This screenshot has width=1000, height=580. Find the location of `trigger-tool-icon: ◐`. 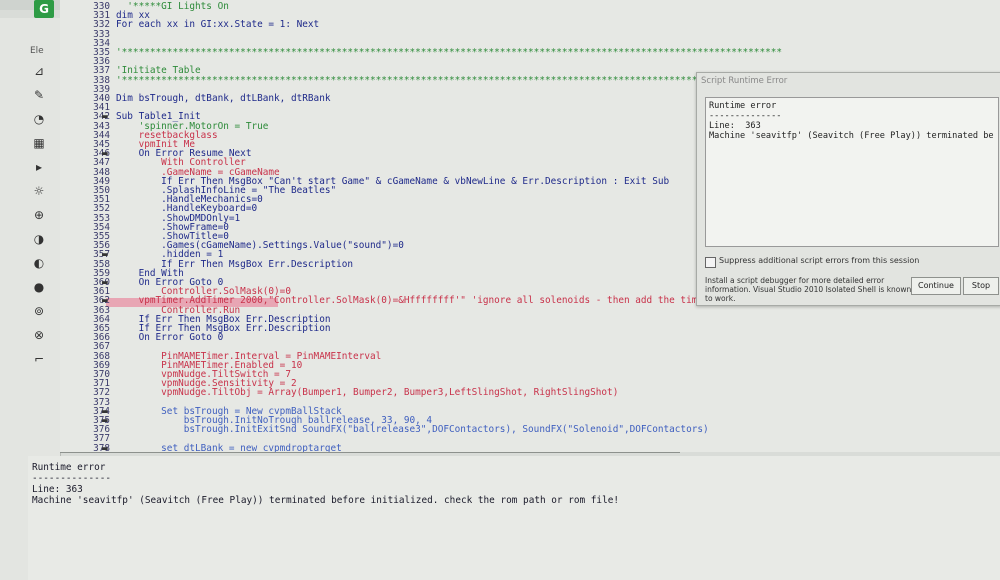

trigger-tool-icon: ◐ is located at coordinates (39, 263).